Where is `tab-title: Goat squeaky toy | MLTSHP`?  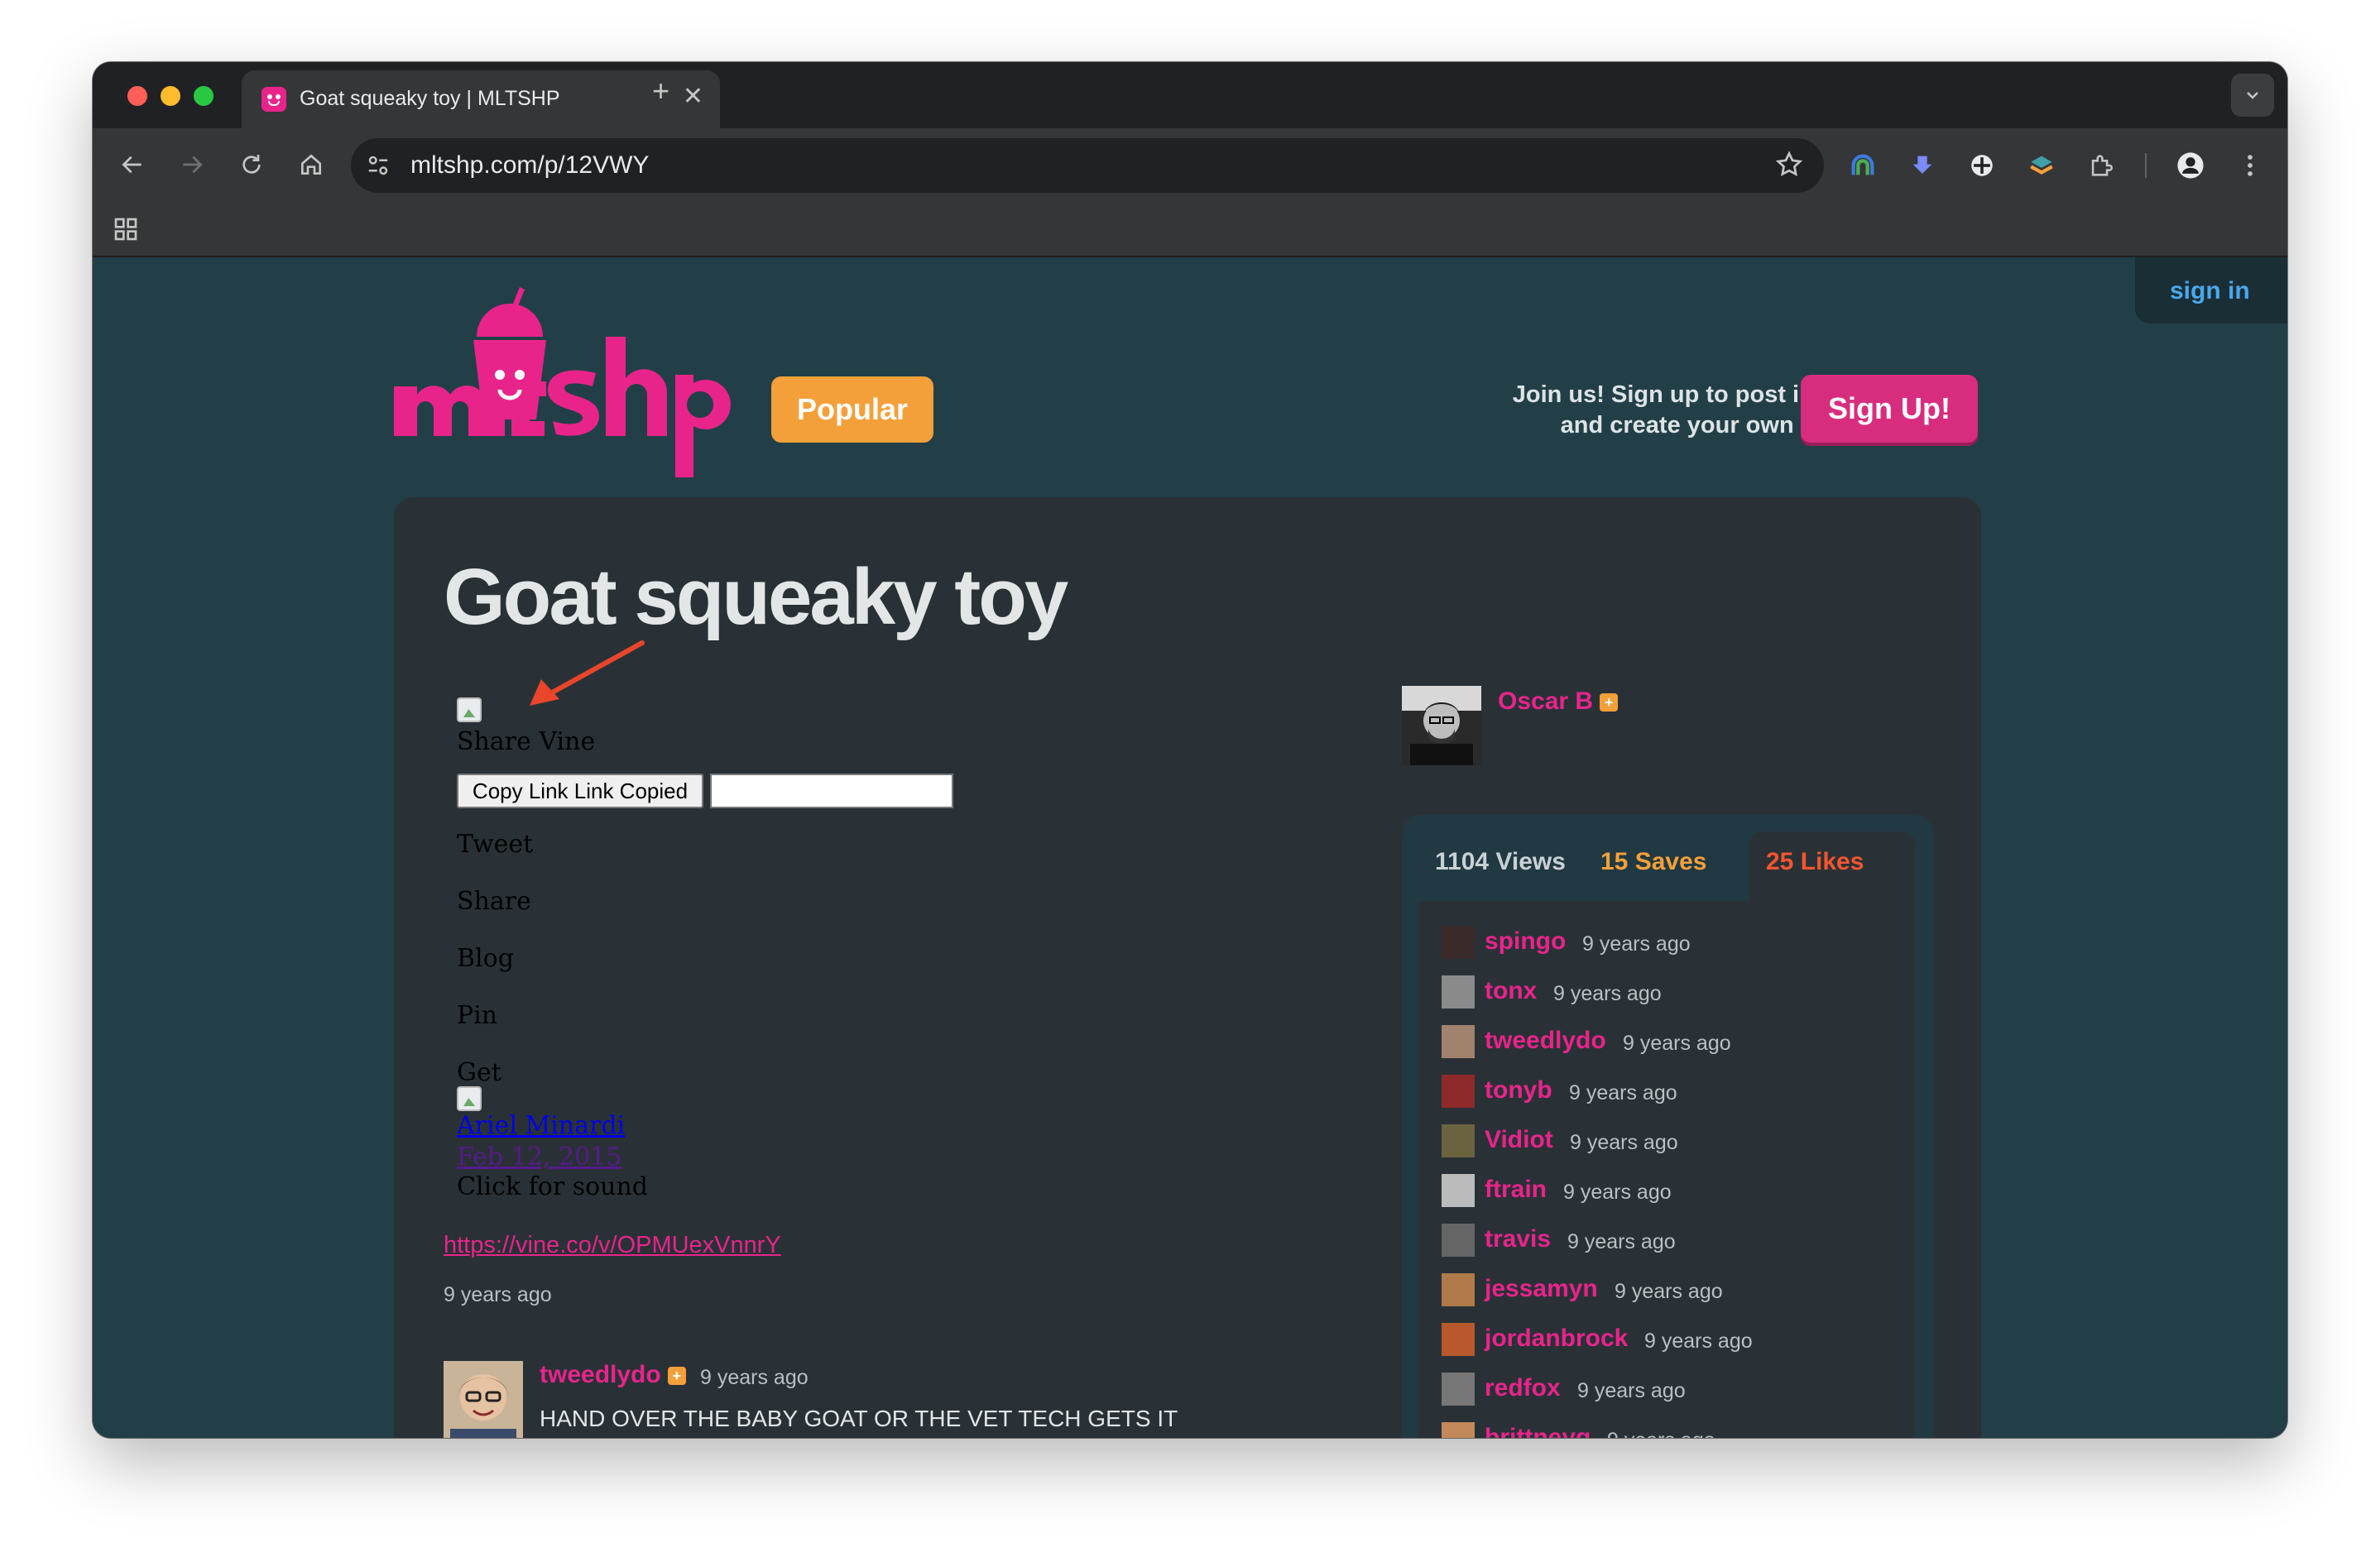
tab-title: Goat squeaky toy | MLTSHP is located at coordinates (430, 98).